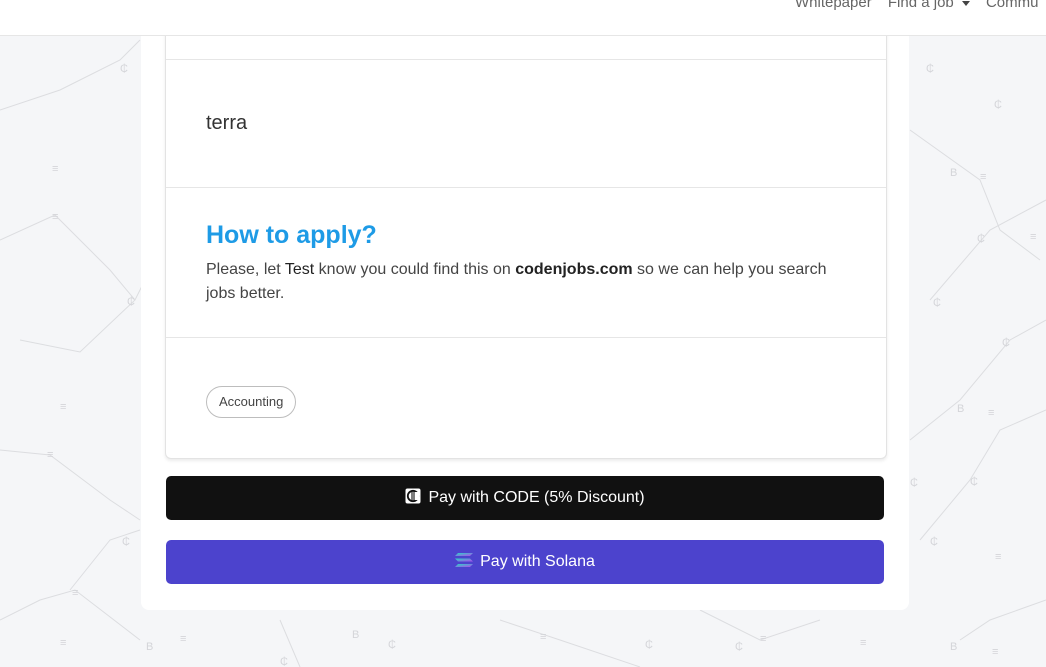 The width and height of the screenshot is (1046, 667). Describe the element at coordinates (464, 560) in the screenshot. I see `solana-icon` at that location.